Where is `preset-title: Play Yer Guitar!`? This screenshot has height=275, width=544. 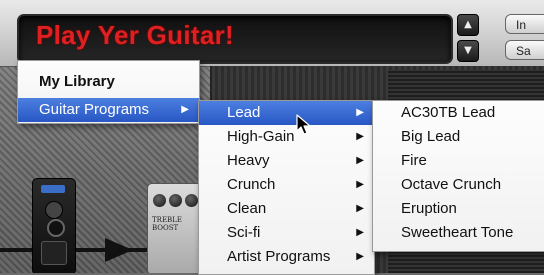
preset-title: Play Yer Guitar! is located at coordinates (135, 35).